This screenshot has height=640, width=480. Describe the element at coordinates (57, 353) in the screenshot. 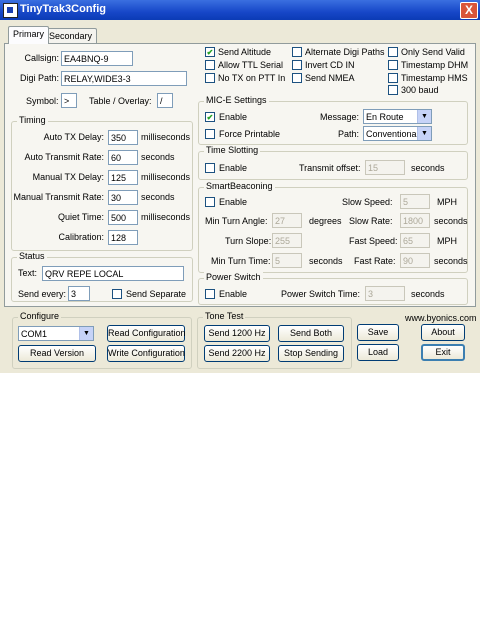

I see `read-version-button: Read Version` at that location.